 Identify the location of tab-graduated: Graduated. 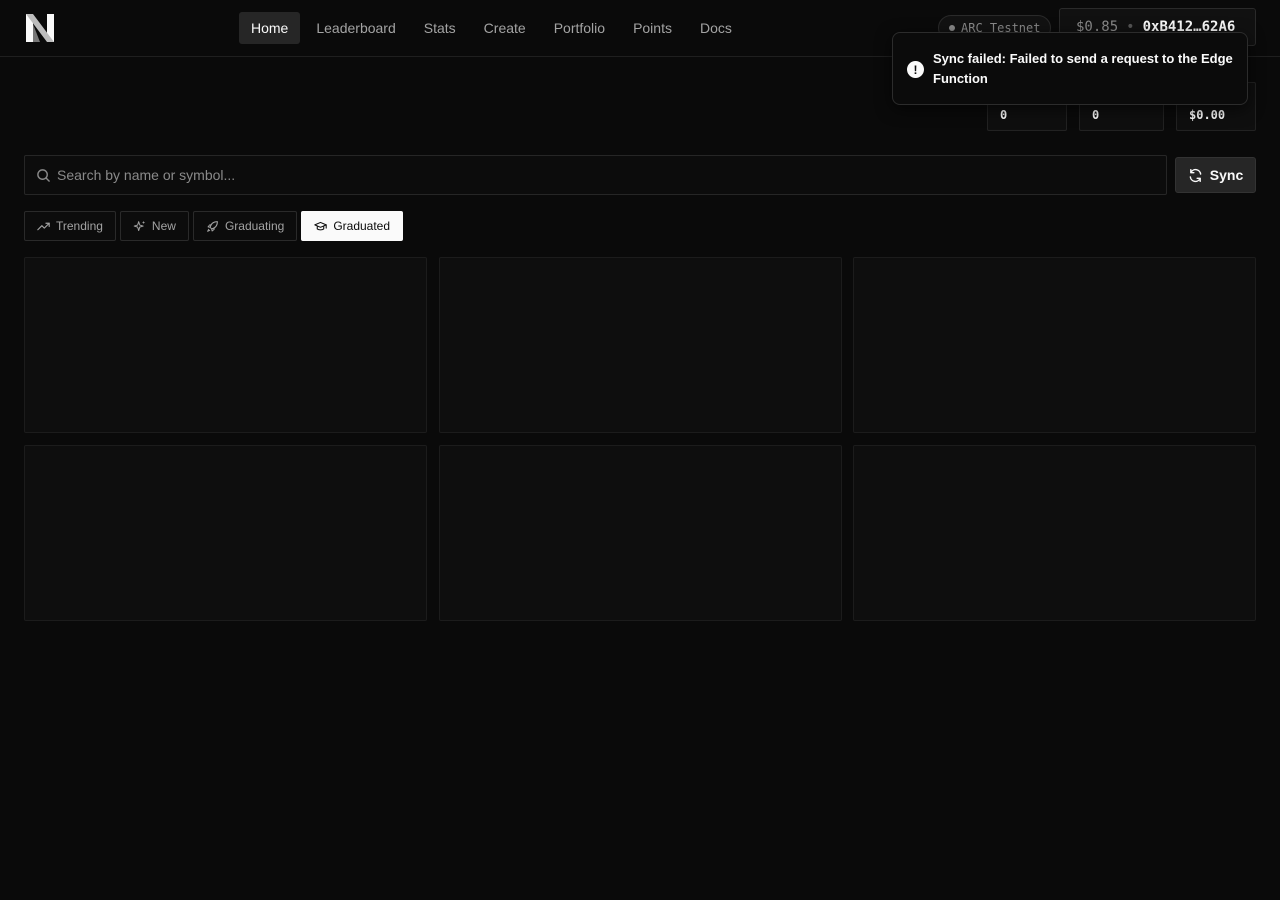
(352, 226).